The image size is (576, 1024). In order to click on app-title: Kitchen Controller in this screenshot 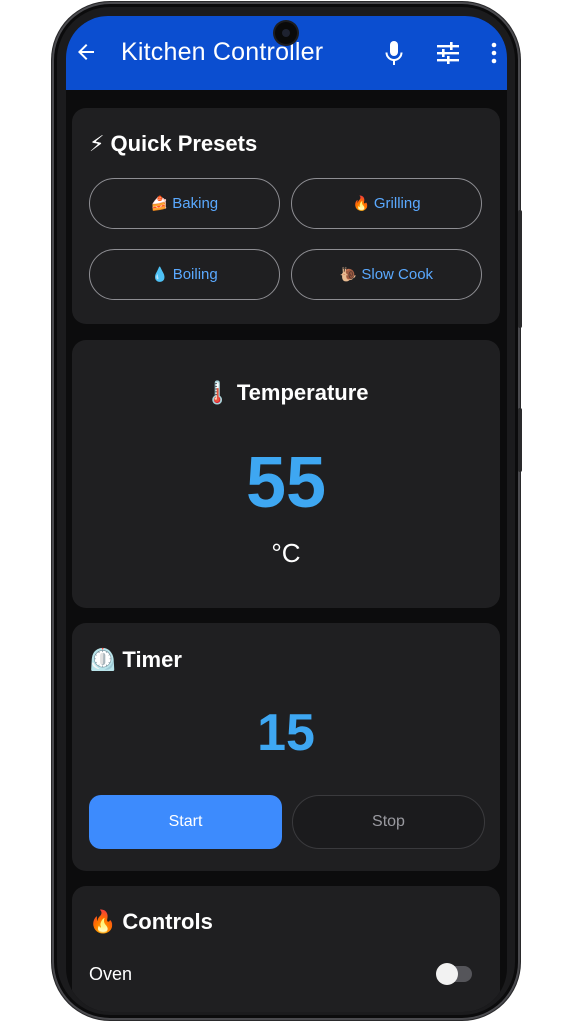, I will do `click(222, 52)`.